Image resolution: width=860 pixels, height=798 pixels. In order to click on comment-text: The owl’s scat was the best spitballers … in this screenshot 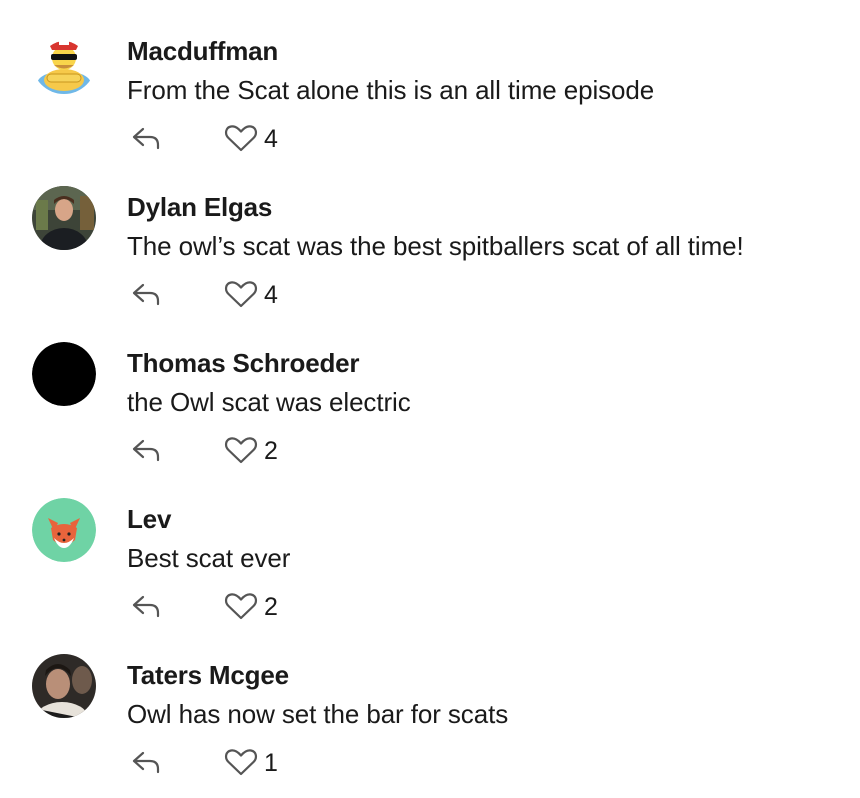, I will do `click(435, 246)`.